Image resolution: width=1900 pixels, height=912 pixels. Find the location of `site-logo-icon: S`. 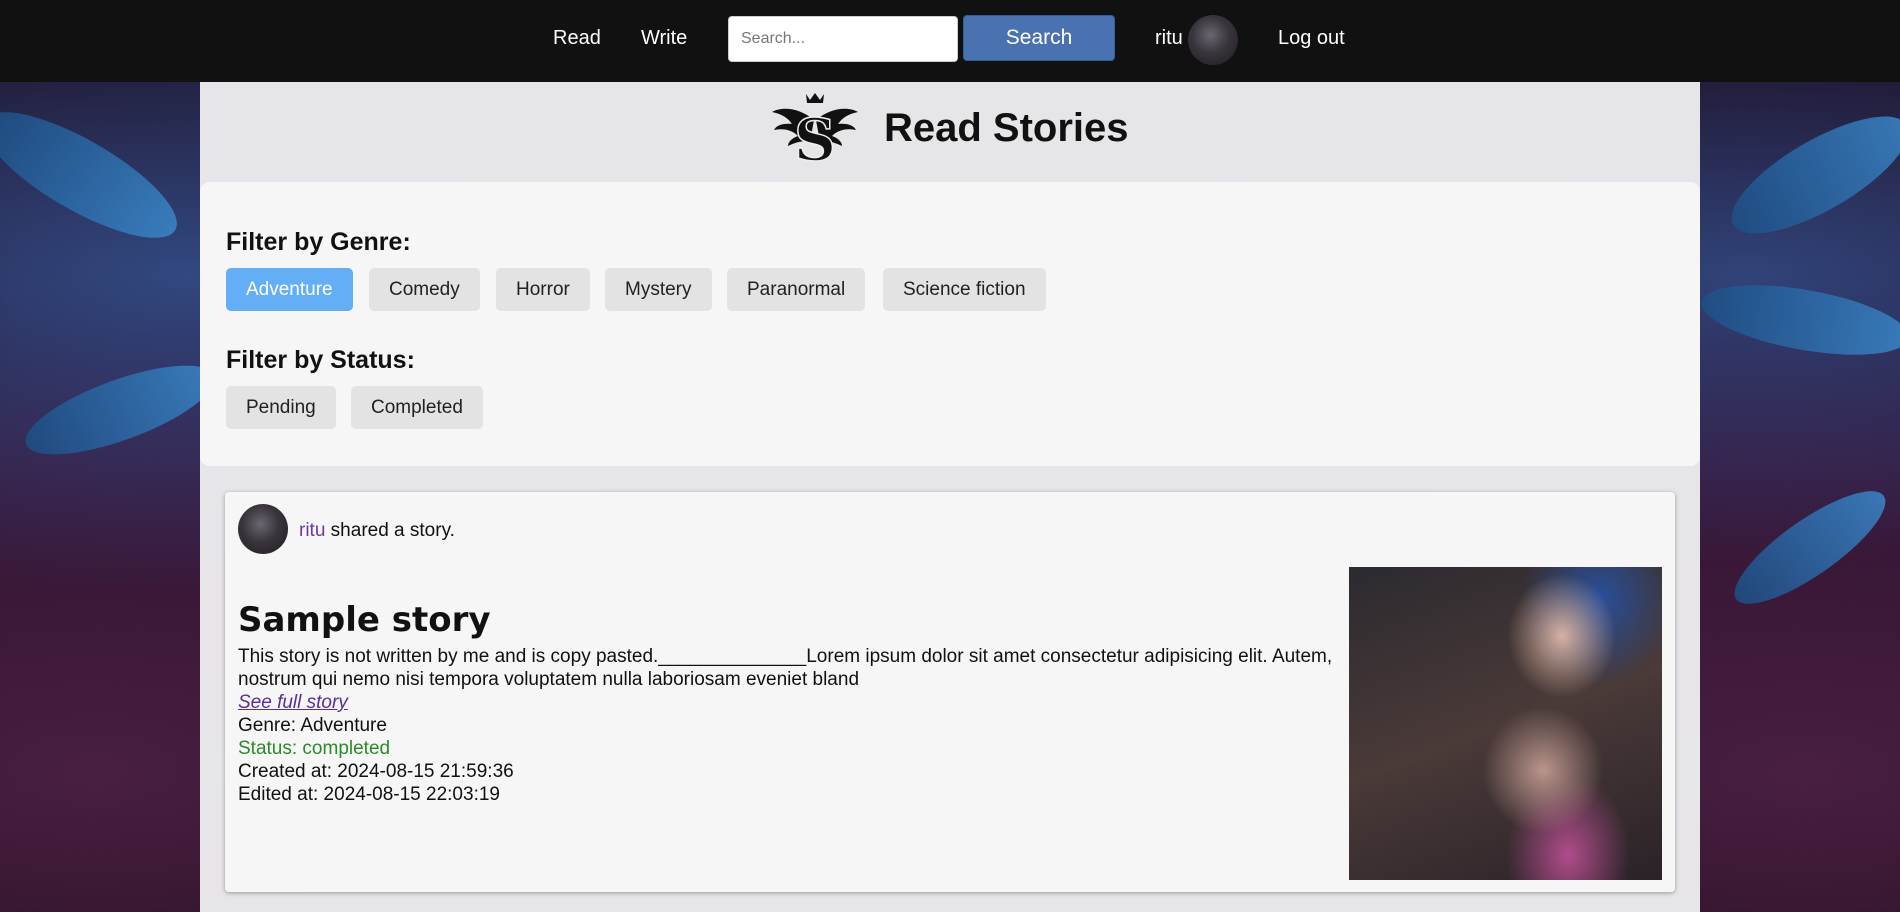

site-logo-icon: S is located at coordinates (815, 133).